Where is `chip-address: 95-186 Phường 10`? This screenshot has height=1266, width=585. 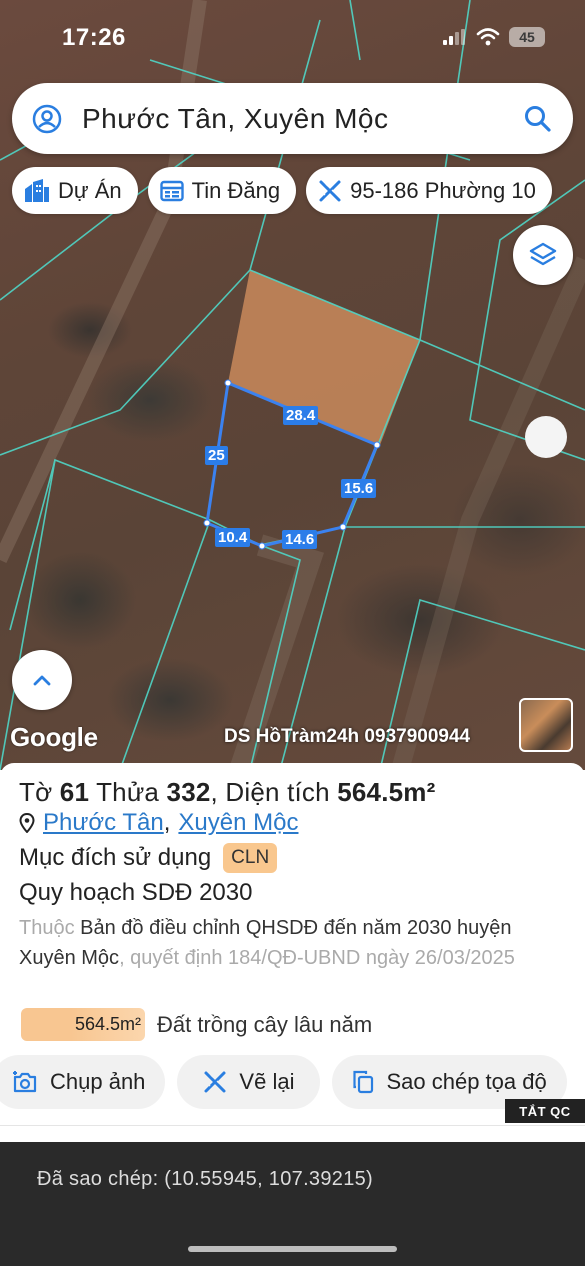
chip-address: 95-186 Phường 10 is located at coordinates (429, 190).